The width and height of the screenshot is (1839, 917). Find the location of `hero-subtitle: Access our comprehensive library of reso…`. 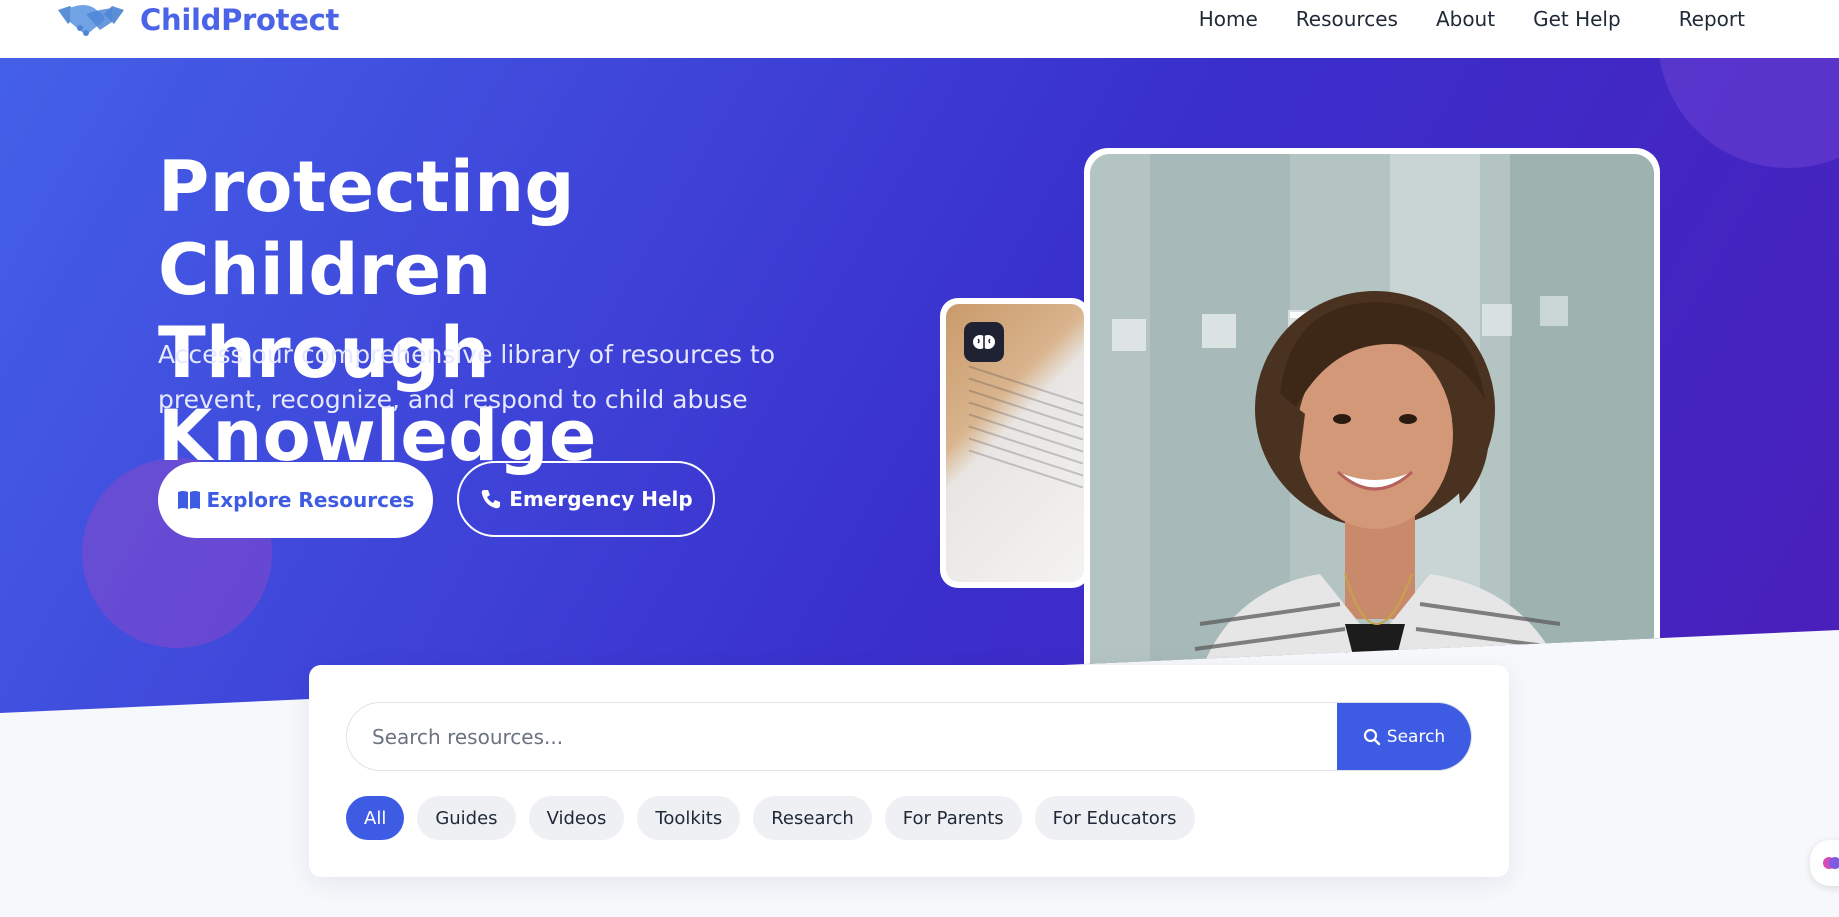

hero-subtitle: Access our comprehensive library of reso… is located at coordinates (467, 377).